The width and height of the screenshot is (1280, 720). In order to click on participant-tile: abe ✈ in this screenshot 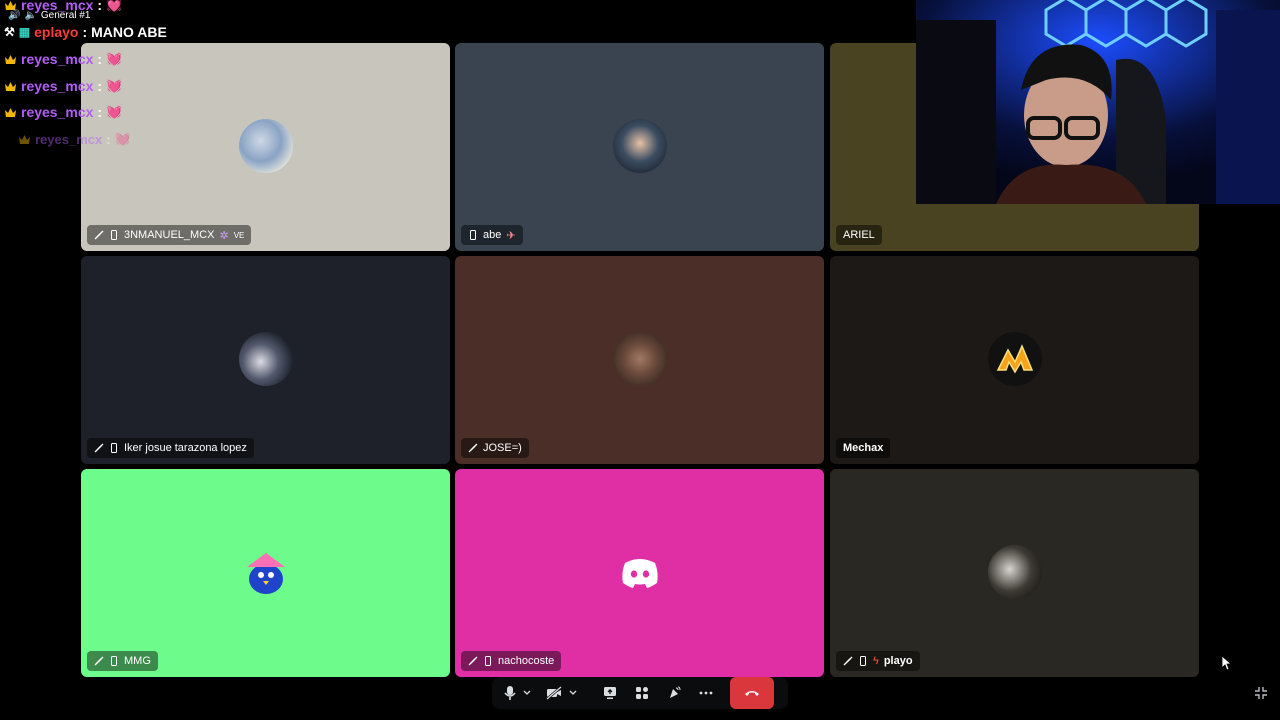, I will do `click(639, 147)`.